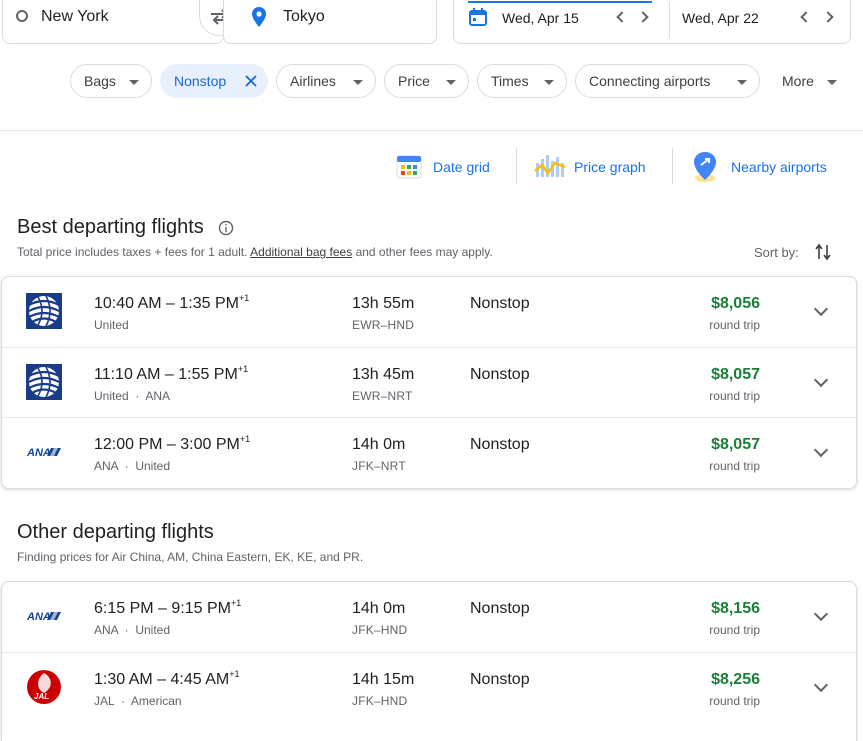 The width and height of the screenshot is (863, 741). What do you see at coordinates (622, 17) in the screenshot?
I see `depart-prev-icon` at bounding box center [622, 17].